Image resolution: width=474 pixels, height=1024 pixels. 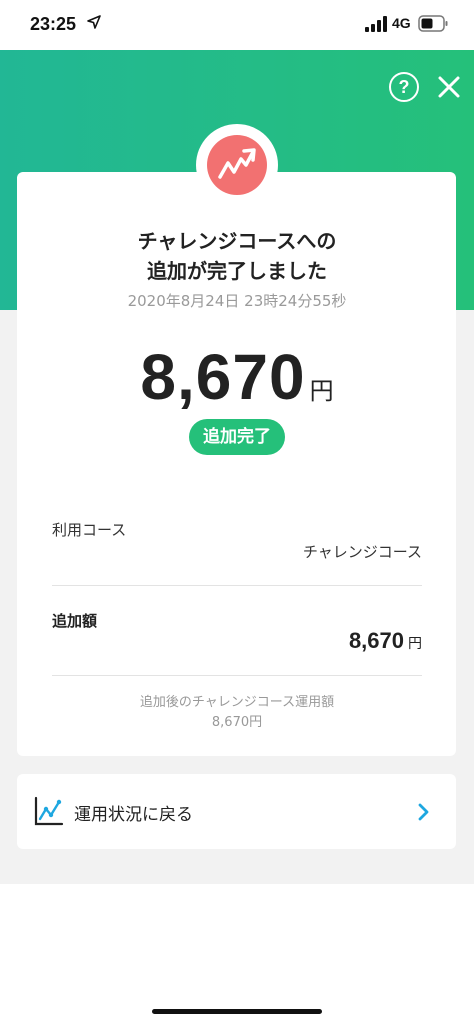 I want to click on added-amount-value: 8,670, so click(x=376, y=640).